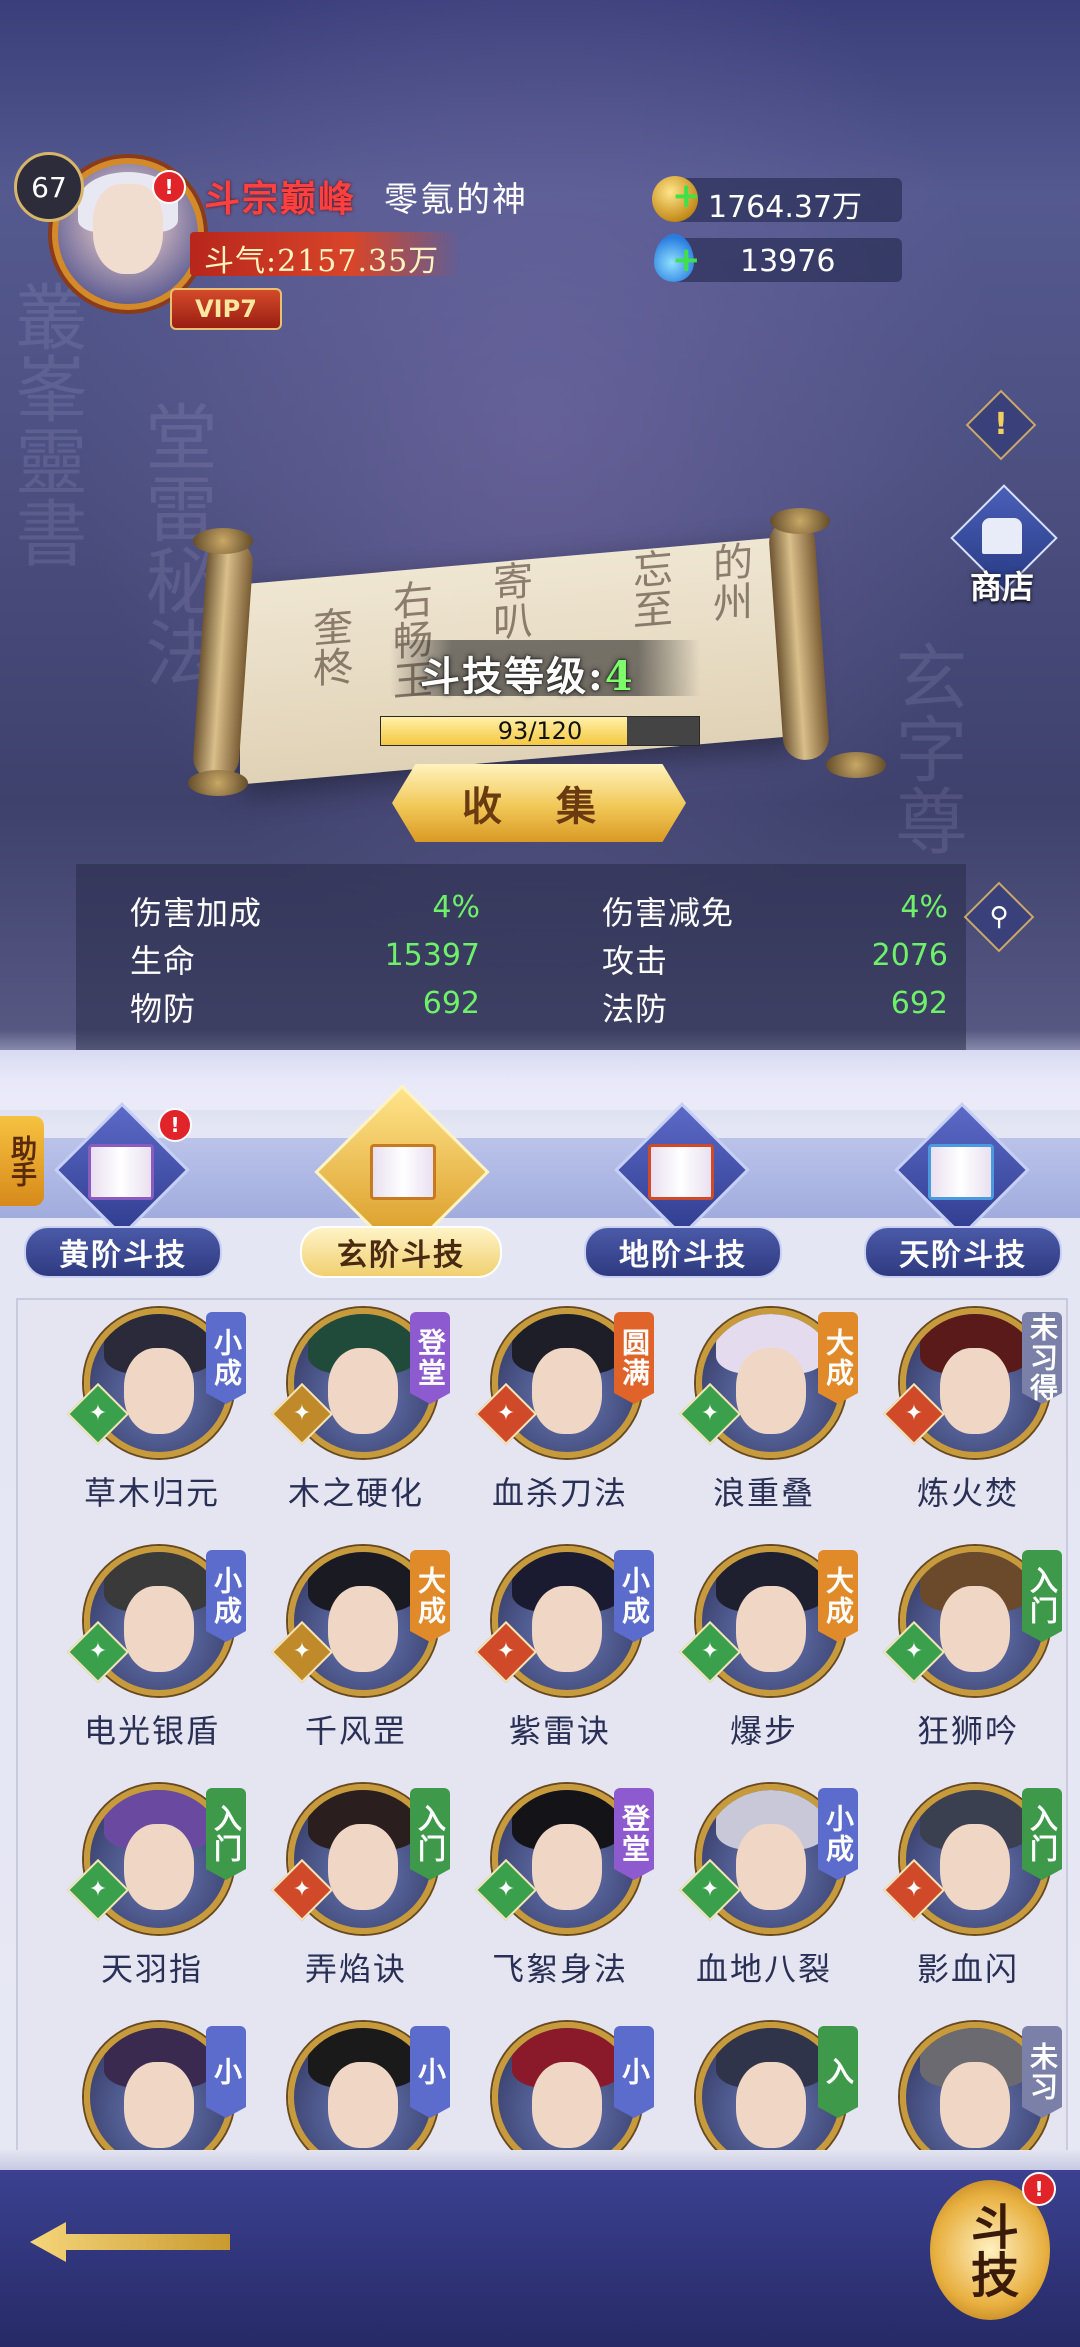 The height and width of the screenshot is (2347, 1080). What do you see at coordinates (348, 1423) in the screenshot?
I see `skill-card: ✦ 登堂 木之硬化` at bounding box center [348, 1423].